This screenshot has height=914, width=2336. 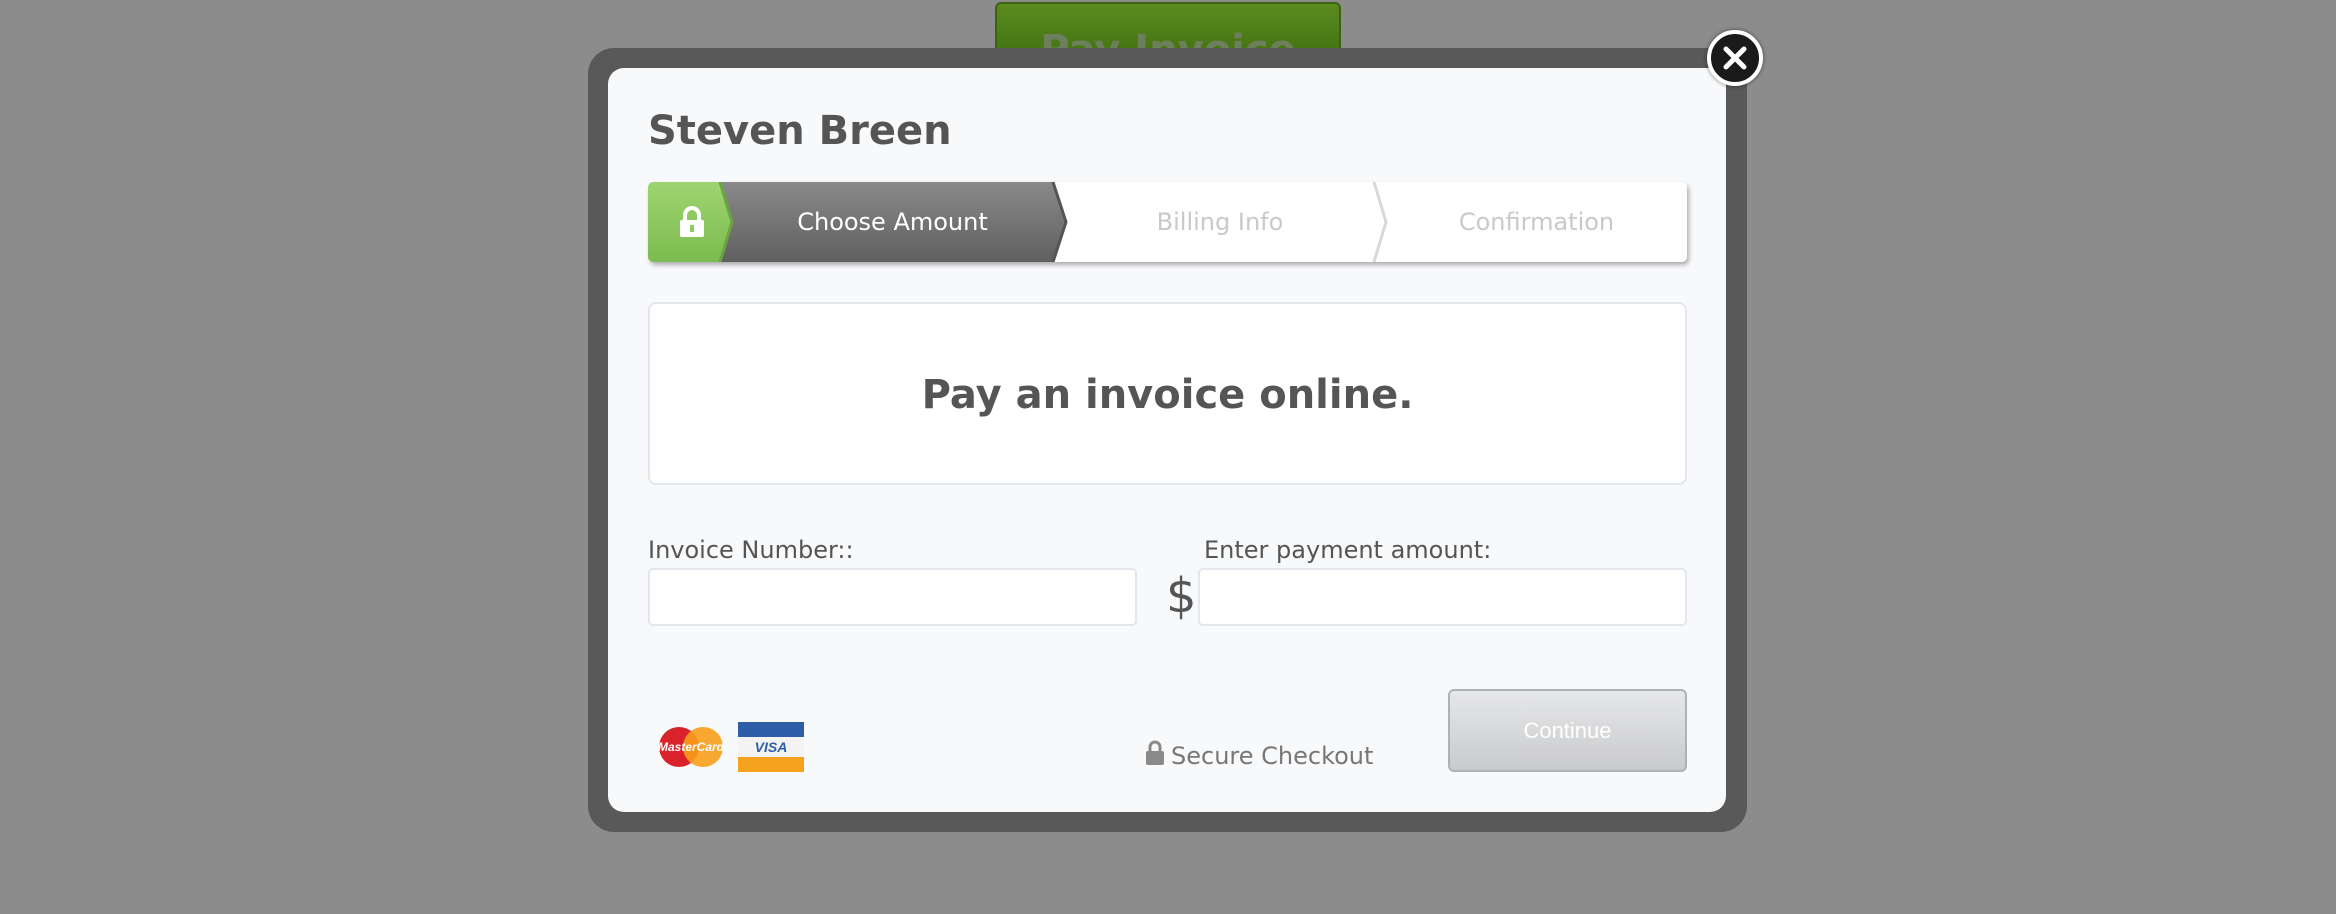 I want to click on secure-checkout: Secure Checkout, so click(x=1259, y=756).